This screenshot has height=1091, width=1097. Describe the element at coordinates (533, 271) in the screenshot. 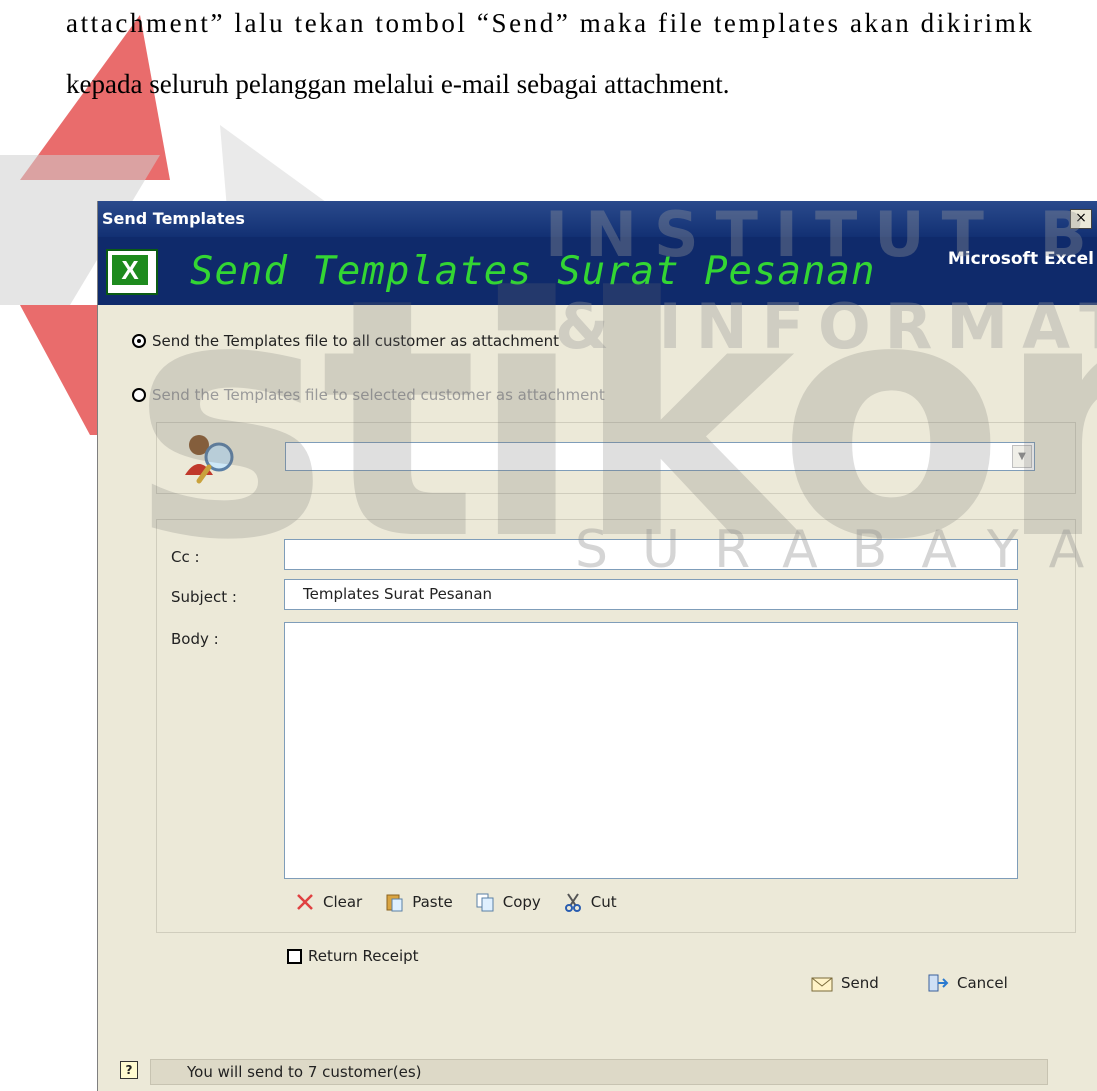

I see `banner-title: Send Templates Surat Pesanan` at that location.